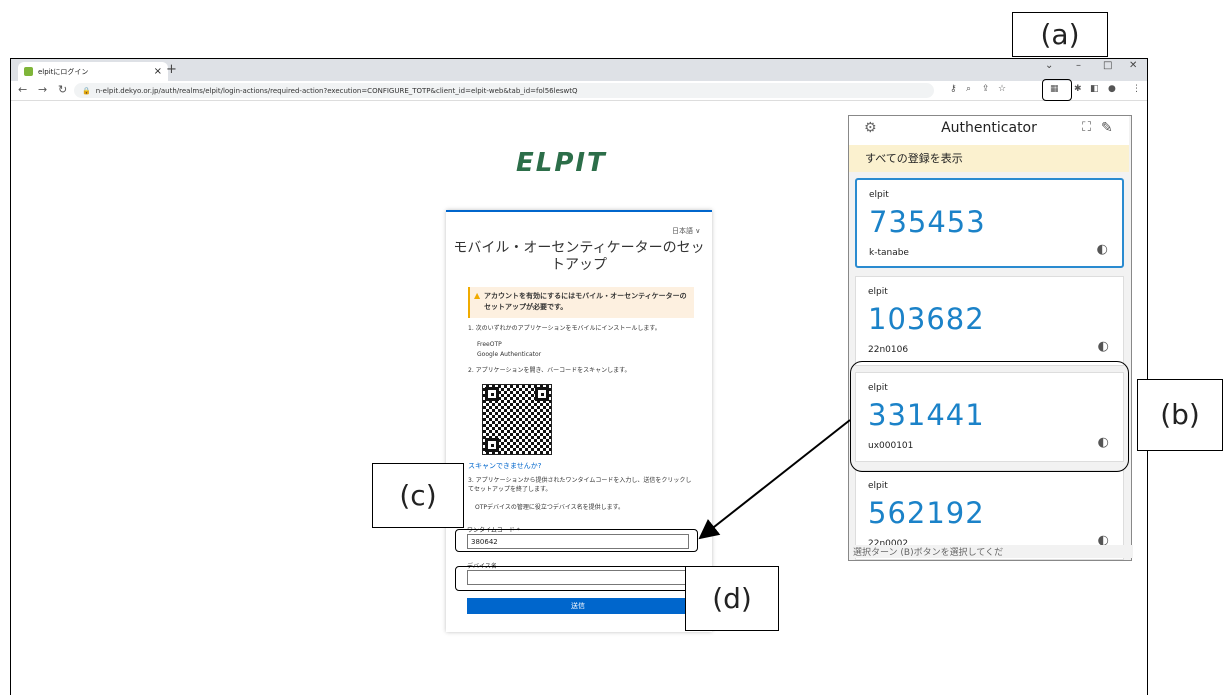  I want to click on label-a: (a), so click(1060, 34).